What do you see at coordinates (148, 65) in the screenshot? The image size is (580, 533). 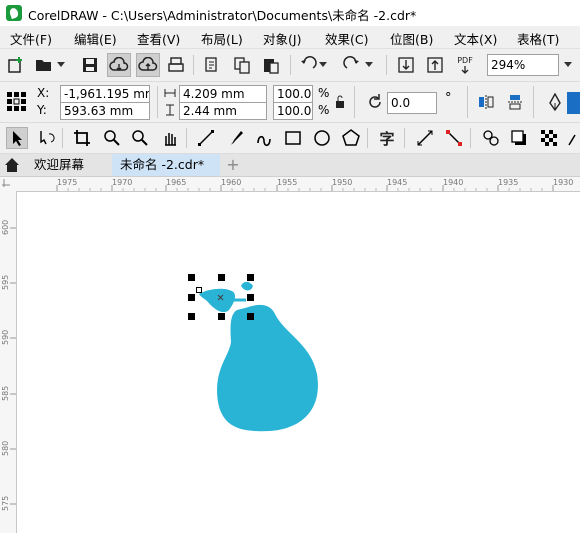 I see `cloud-upload-icon` at bounding box center [148, 65].